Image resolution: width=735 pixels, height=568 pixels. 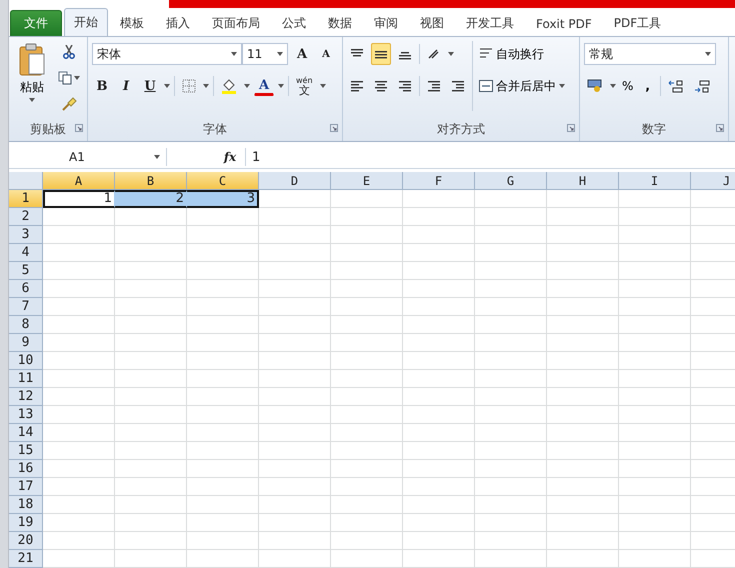 What do you see at coordinates (294, 23) in the screenshot?
I see `ribbon-tab: 公式` at bounding box center [294, 23].